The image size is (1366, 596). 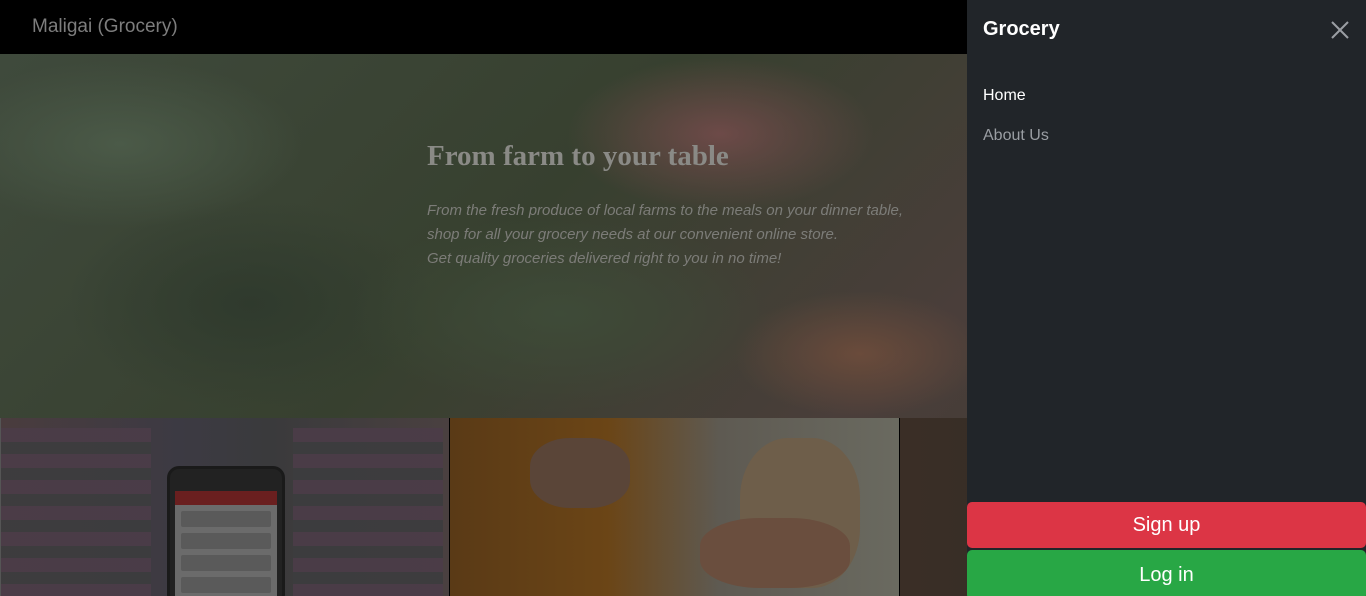 What do you see at coordinates (226, 531) in the screenshot?
I see `phone-image` at bounding box center [226, 531].